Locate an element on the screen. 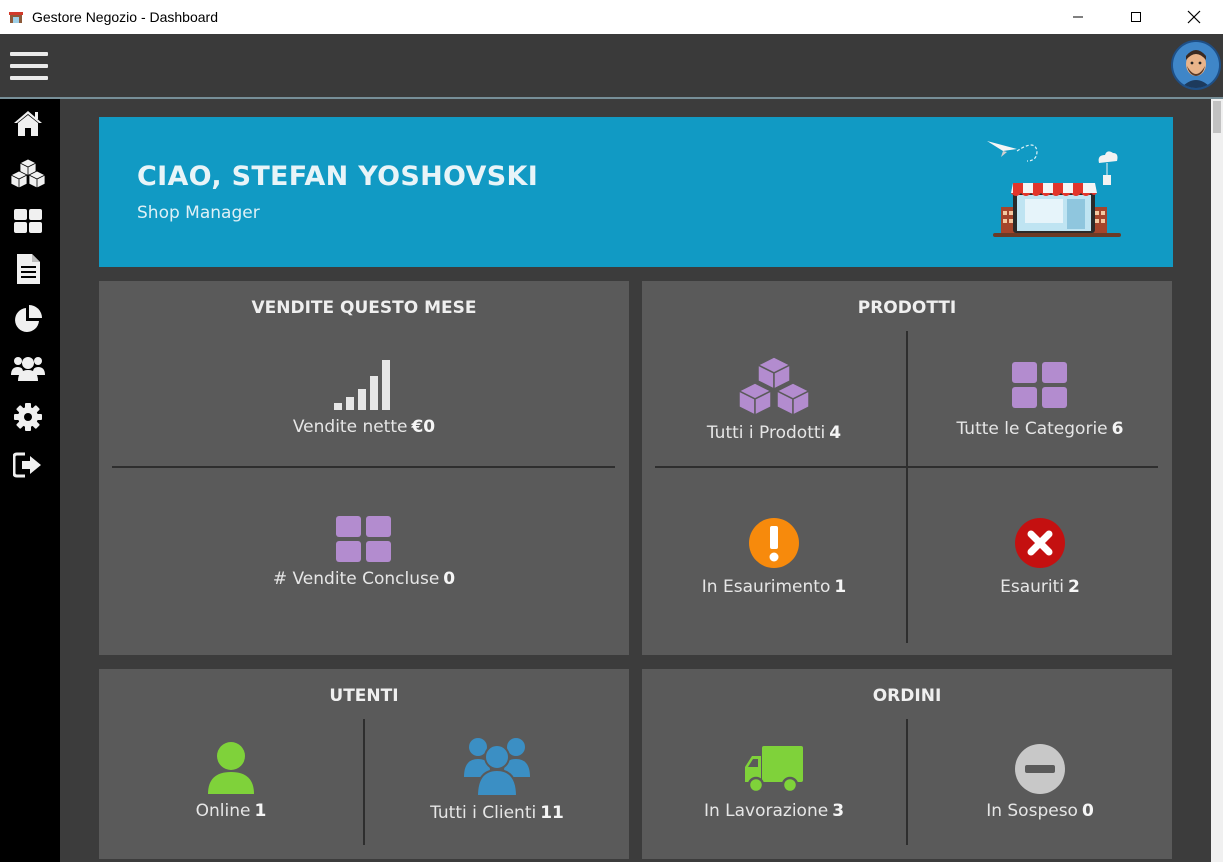 The image size is (1223, 862). all-products-stat: Tutti i Prodotti 4 is located at coordinates (774, 399).